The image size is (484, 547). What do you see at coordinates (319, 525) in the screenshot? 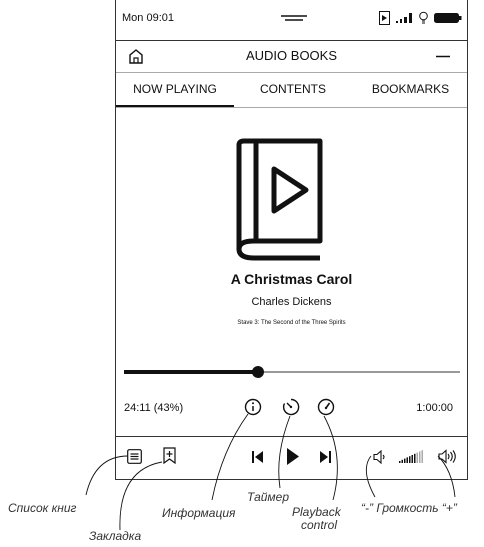
I see `label-playback-control-2: control` at bounding box center [319, 525].